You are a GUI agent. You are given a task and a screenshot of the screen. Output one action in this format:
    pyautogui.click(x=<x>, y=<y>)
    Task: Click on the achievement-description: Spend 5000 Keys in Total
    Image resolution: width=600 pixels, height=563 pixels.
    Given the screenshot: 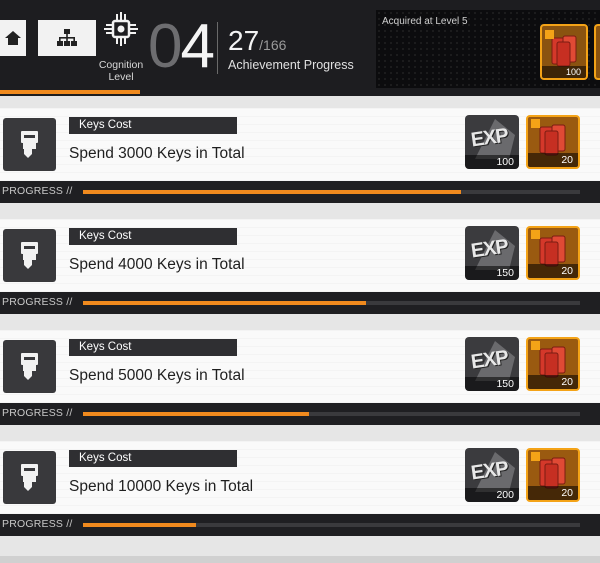 What is the action you would take?
    pyautogui.click(x=157, y=375)
    